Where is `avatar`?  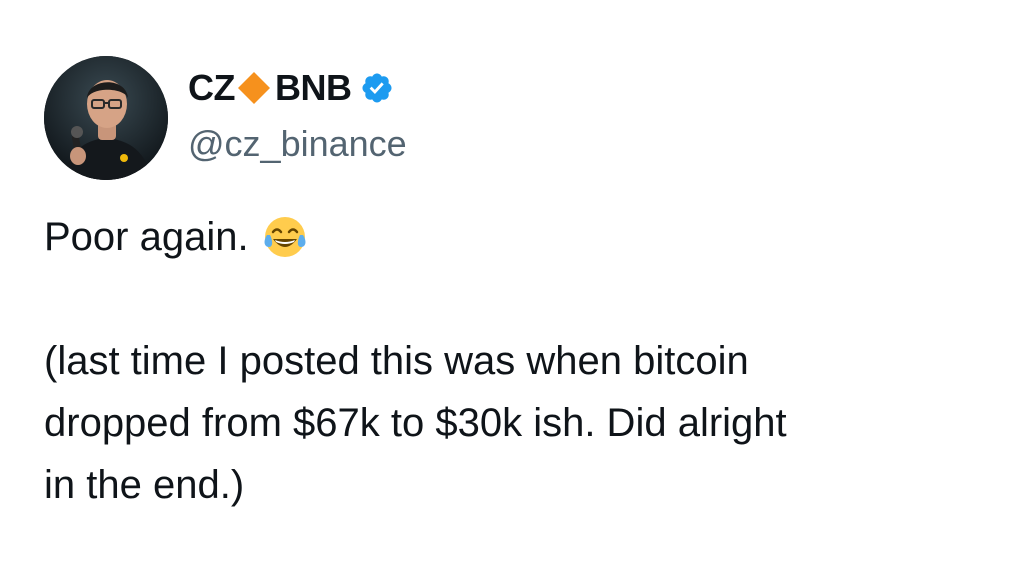 avatar is located at coordinates (106, 118).